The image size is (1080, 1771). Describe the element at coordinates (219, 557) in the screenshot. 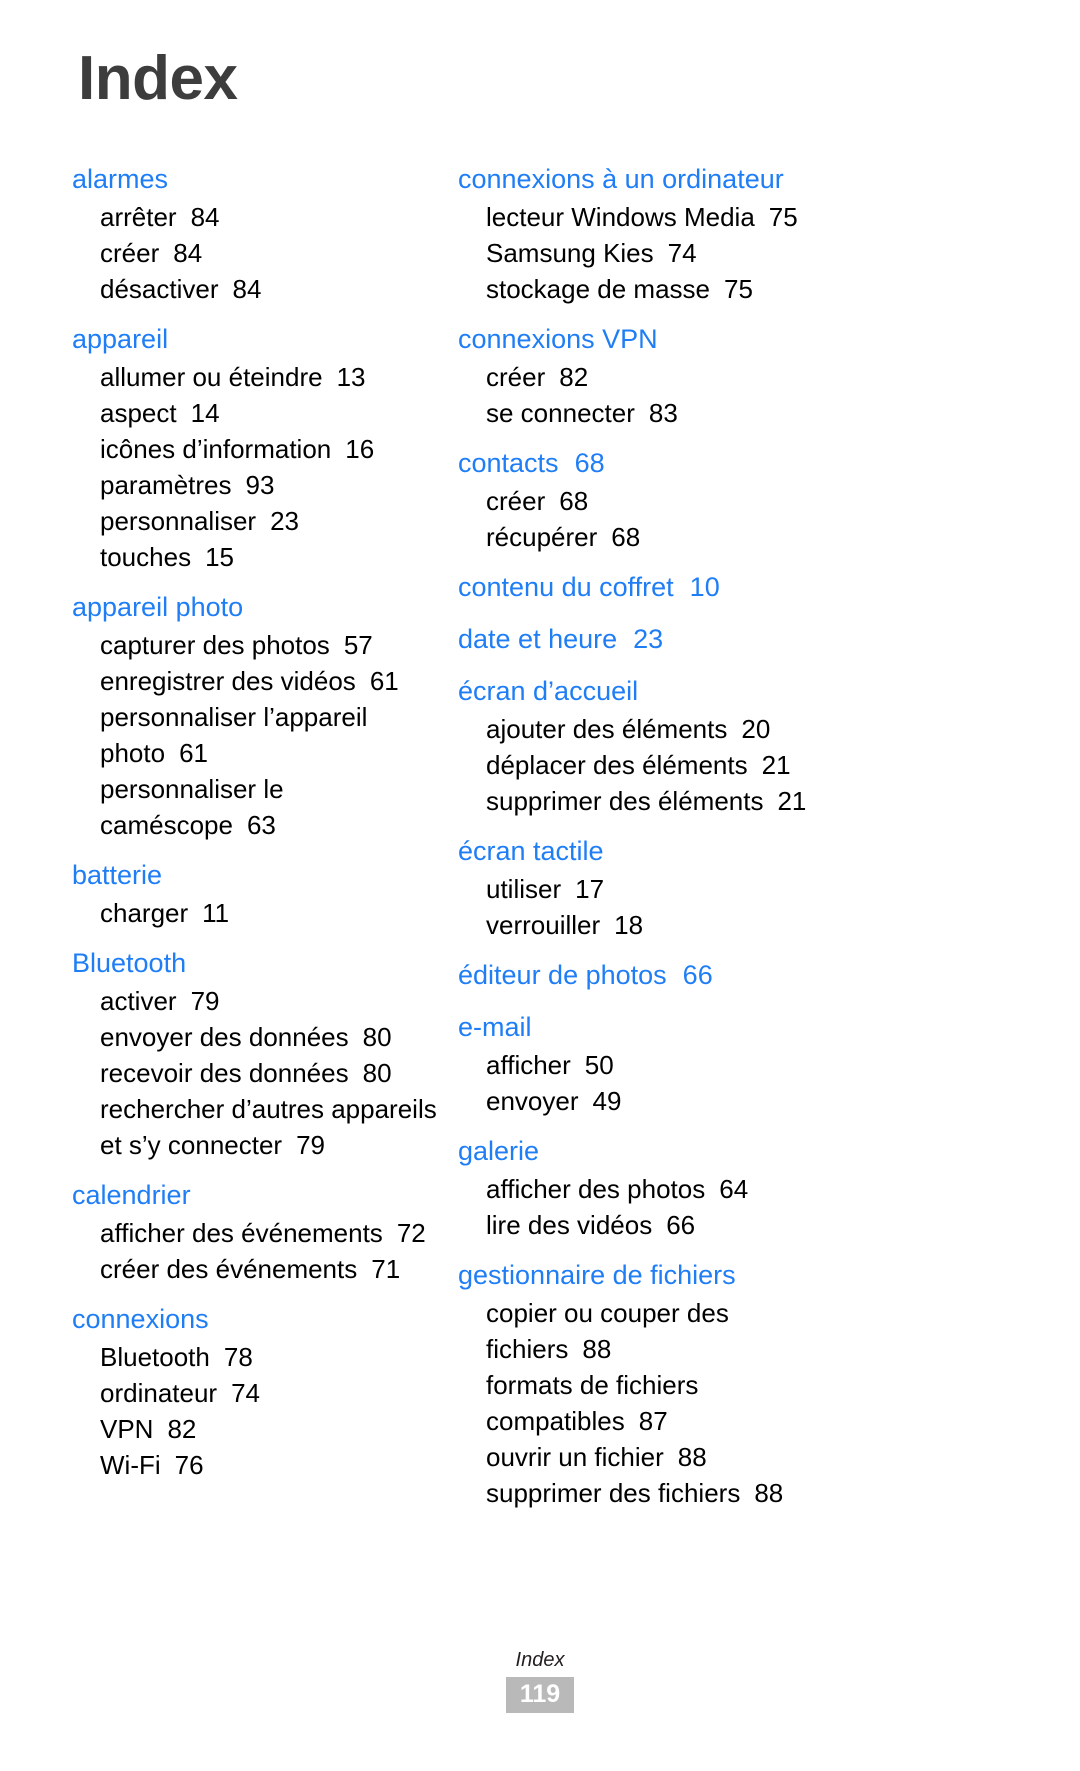

I see `index-subentry-page: 15` at that location.